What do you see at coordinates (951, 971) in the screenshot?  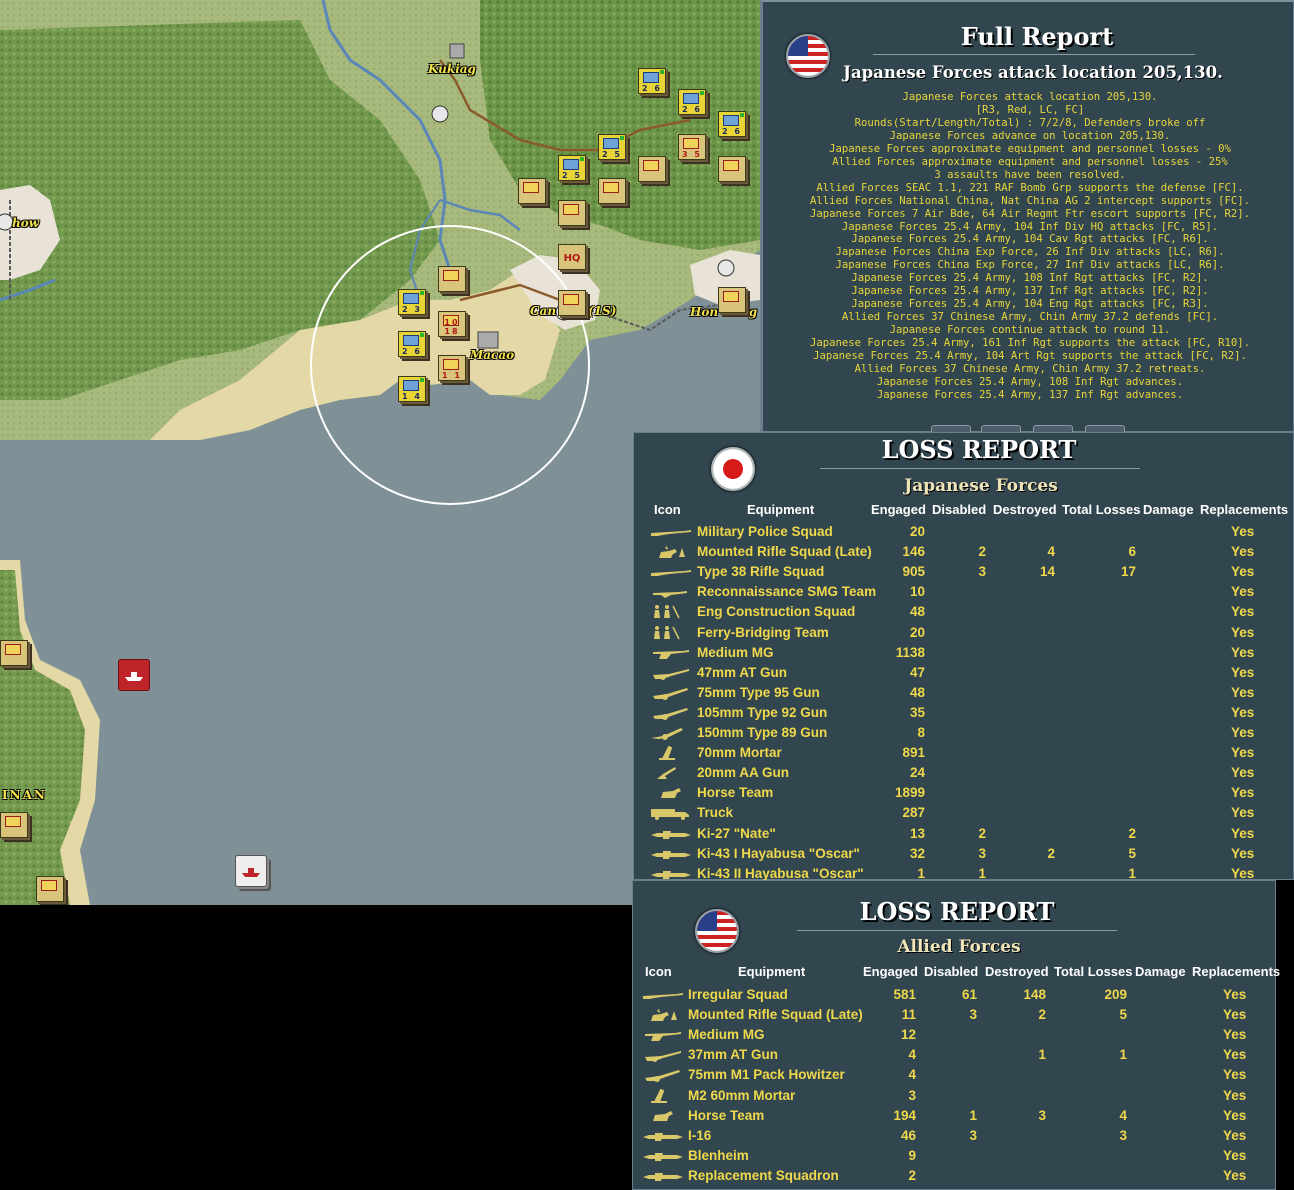 I see `col-header-disabled: Disabled` at bounding box center [951, 971].